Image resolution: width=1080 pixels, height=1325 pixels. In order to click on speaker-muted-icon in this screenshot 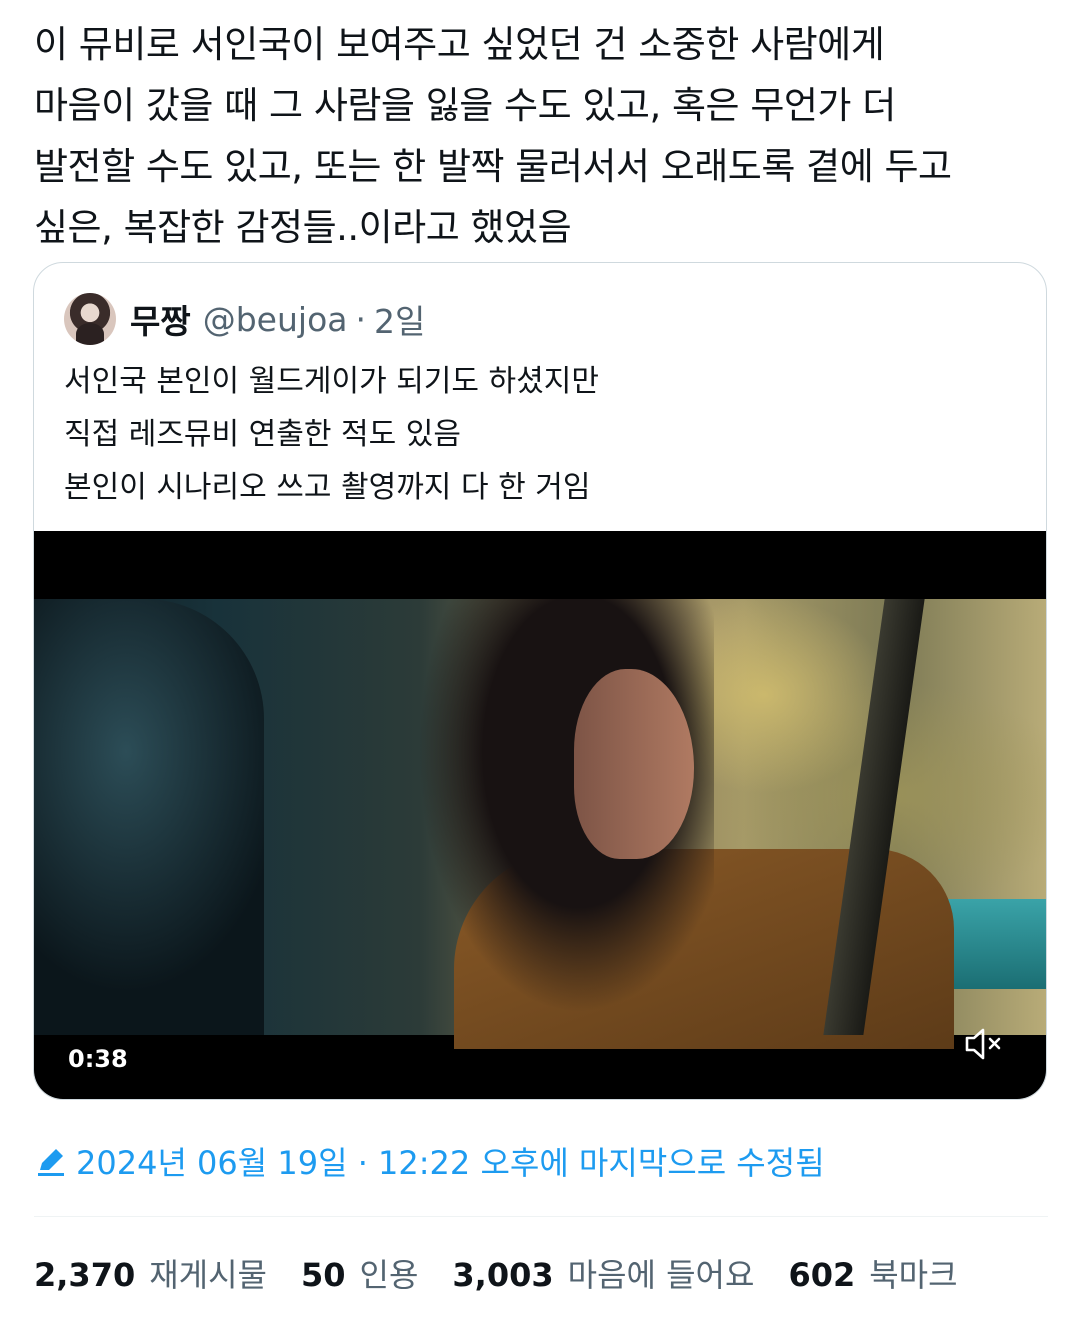, I will do `click(984, 1044)`.